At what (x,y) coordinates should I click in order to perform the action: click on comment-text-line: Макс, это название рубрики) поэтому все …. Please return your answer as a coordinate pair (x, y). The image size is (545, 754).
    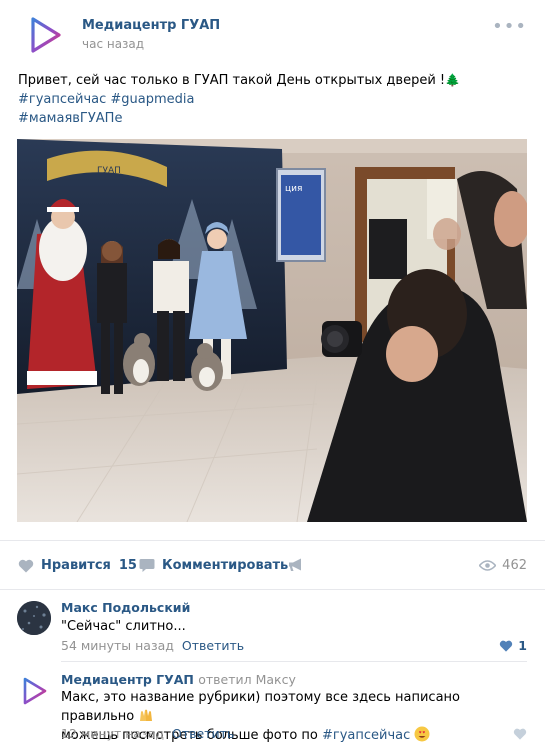
    Looking at the image, I should click on (291, 707).